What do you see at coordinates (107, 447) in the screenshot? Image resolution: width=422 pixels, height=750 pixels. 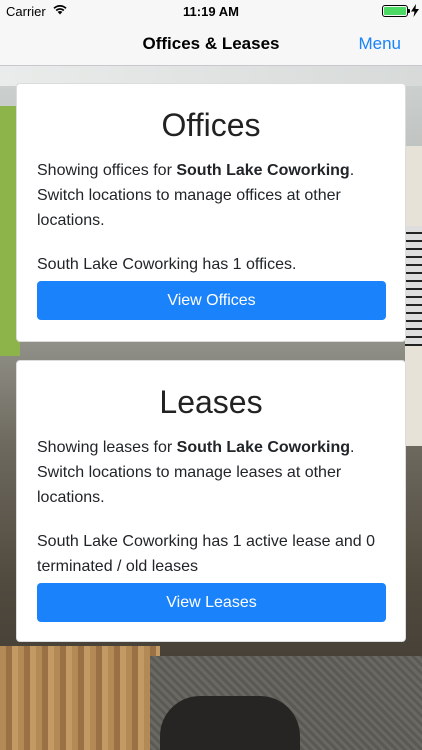 I see `leases-desc-prefix: Showing leases for` at bounding box center [107, 447].